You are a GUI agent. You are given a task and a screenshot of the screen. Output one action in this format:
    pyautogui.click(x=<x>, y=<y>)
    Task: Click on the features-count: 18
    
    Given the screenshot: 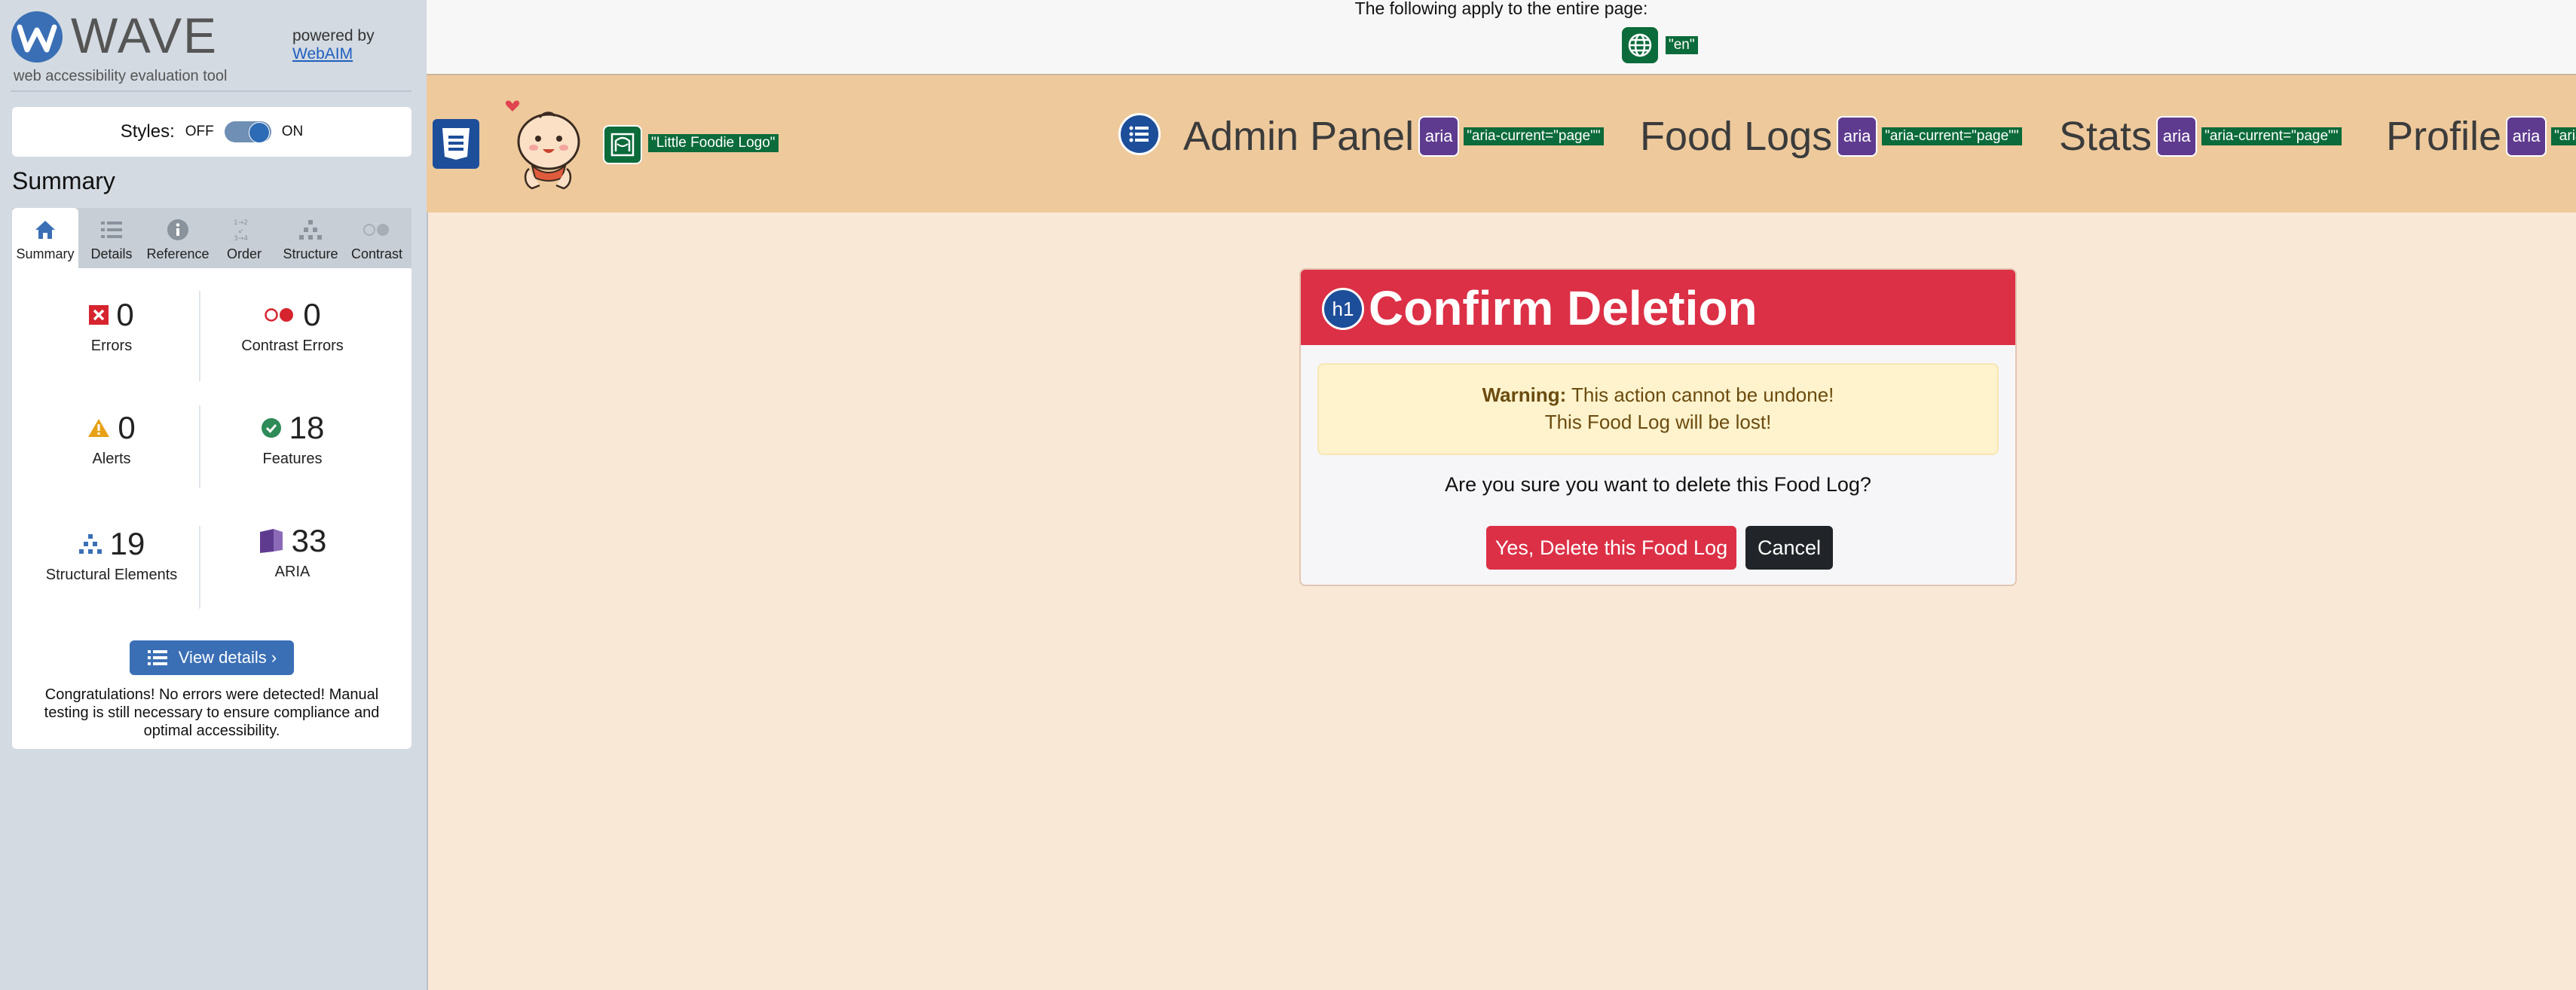 What is the action you would take?
    pyautogui.click(x=307, y=428)
    